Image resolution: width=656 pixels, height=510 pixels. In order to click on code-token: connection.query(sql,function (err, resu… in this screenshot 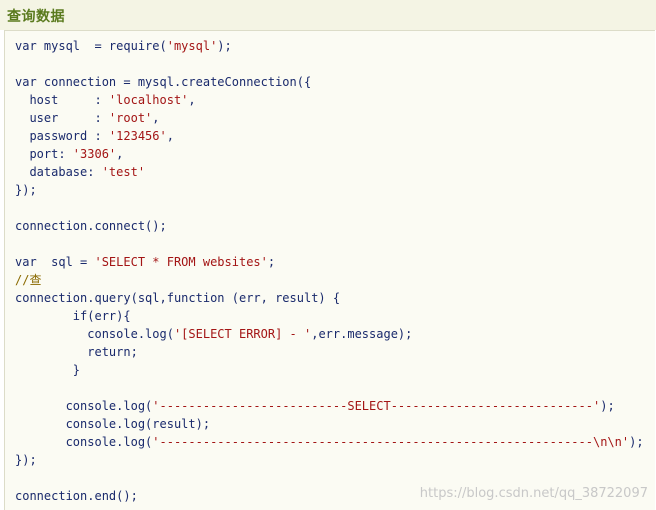, I will do `click(178, 298)`.